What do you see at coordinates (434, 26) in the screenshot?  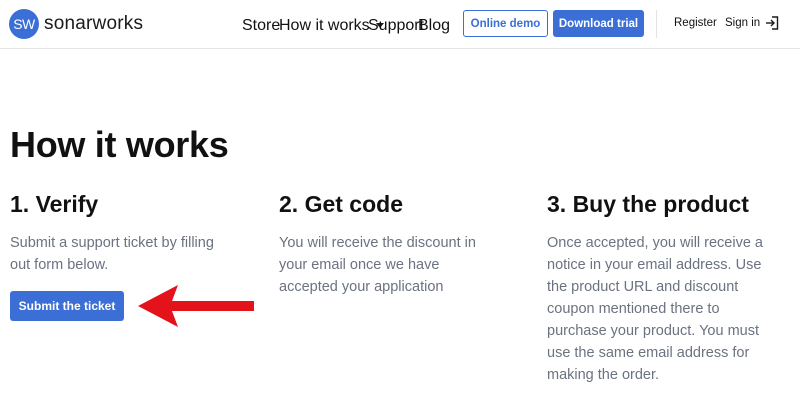 I see `nav-blog-link: Blog` at bounding box center [434, 26].